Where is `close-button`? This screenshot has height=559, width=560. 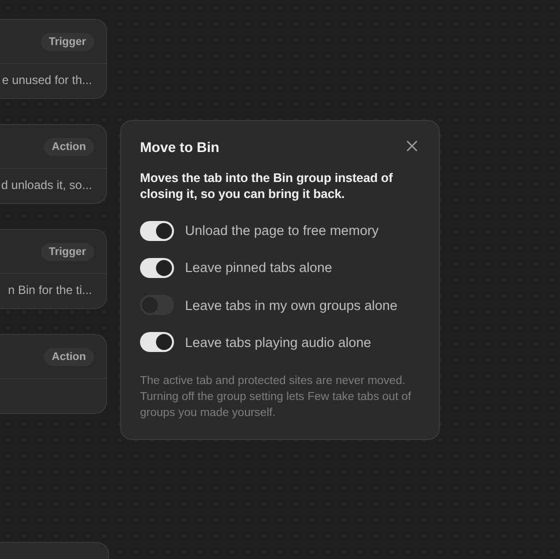
close-button is located at coordinates (413, 147).